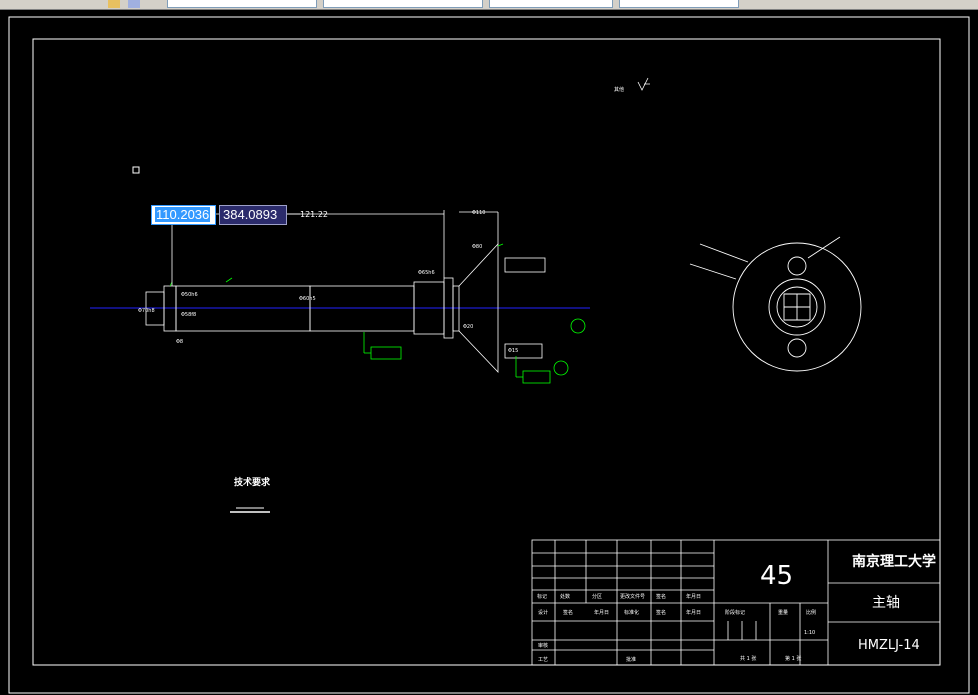  I want to click on dim-d9: Φ15, so click(513, 351).